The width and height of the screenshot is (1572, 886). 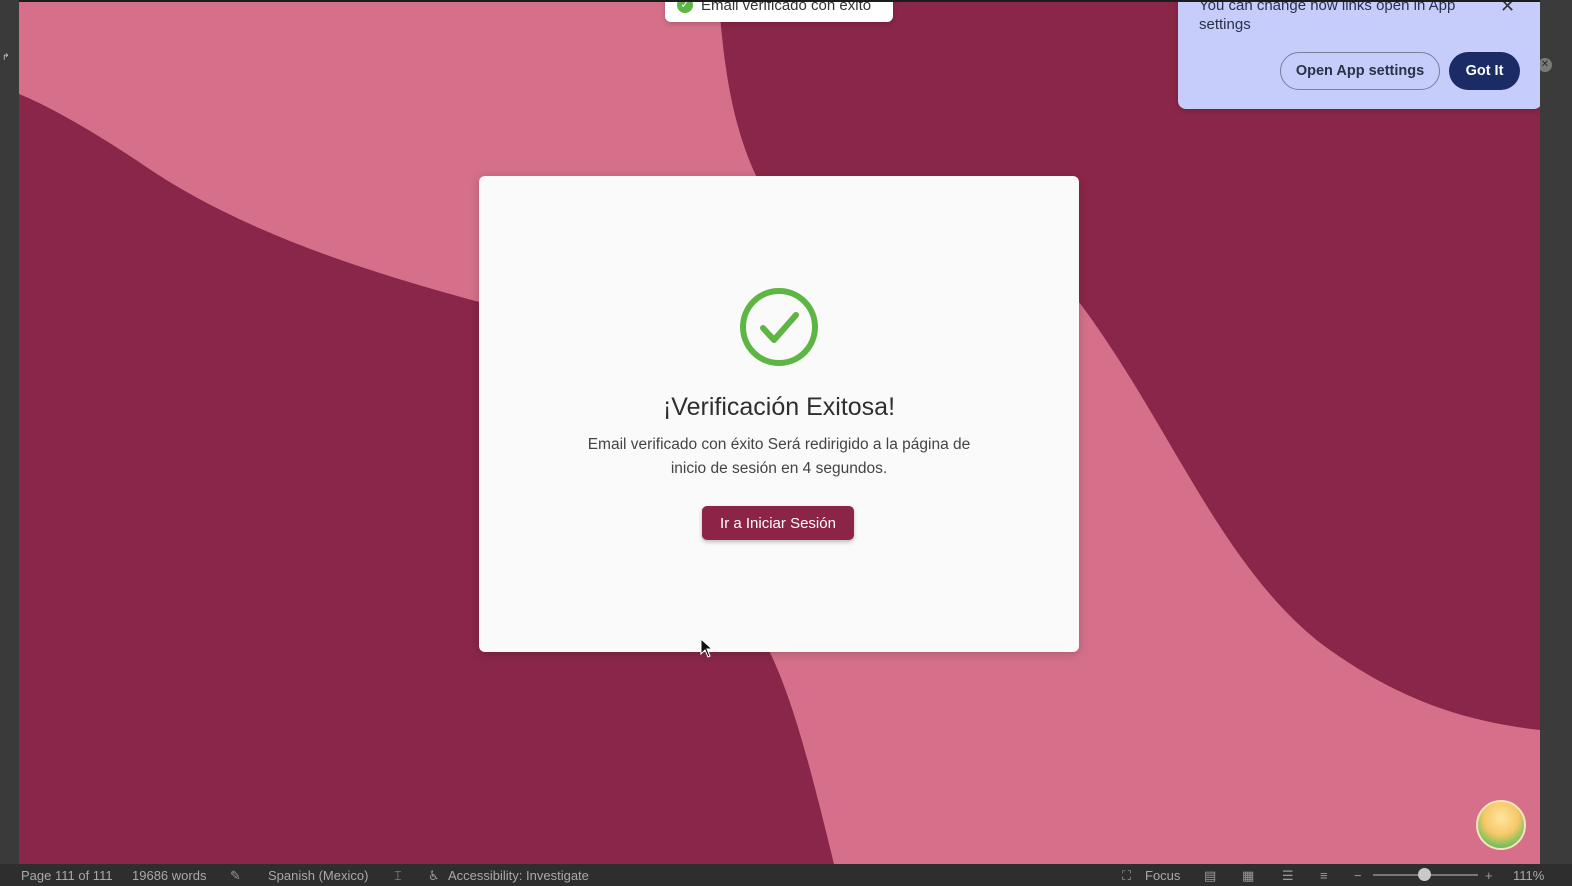 What do you see at coordinates (685, 7) in the screenshot?
I see `check-circle-icon: ✓` at bounding box center [685, 7].